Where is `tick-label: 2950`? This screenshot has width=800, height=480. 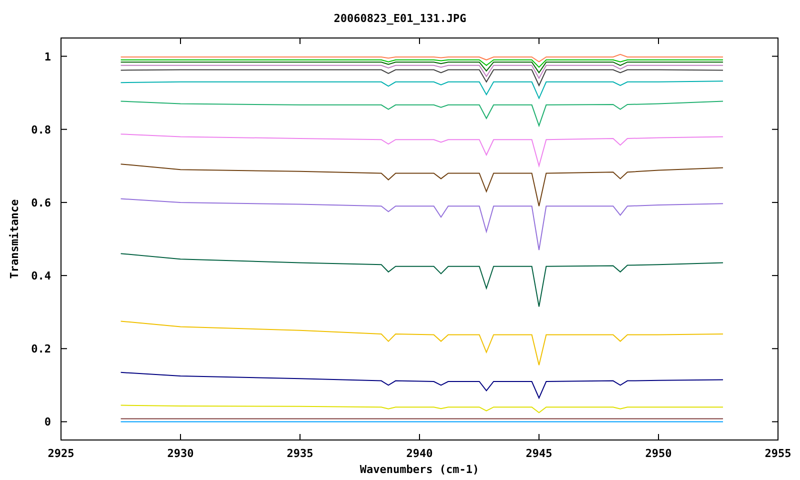 tick-label: 2950 is located at coordinates (658, 453).